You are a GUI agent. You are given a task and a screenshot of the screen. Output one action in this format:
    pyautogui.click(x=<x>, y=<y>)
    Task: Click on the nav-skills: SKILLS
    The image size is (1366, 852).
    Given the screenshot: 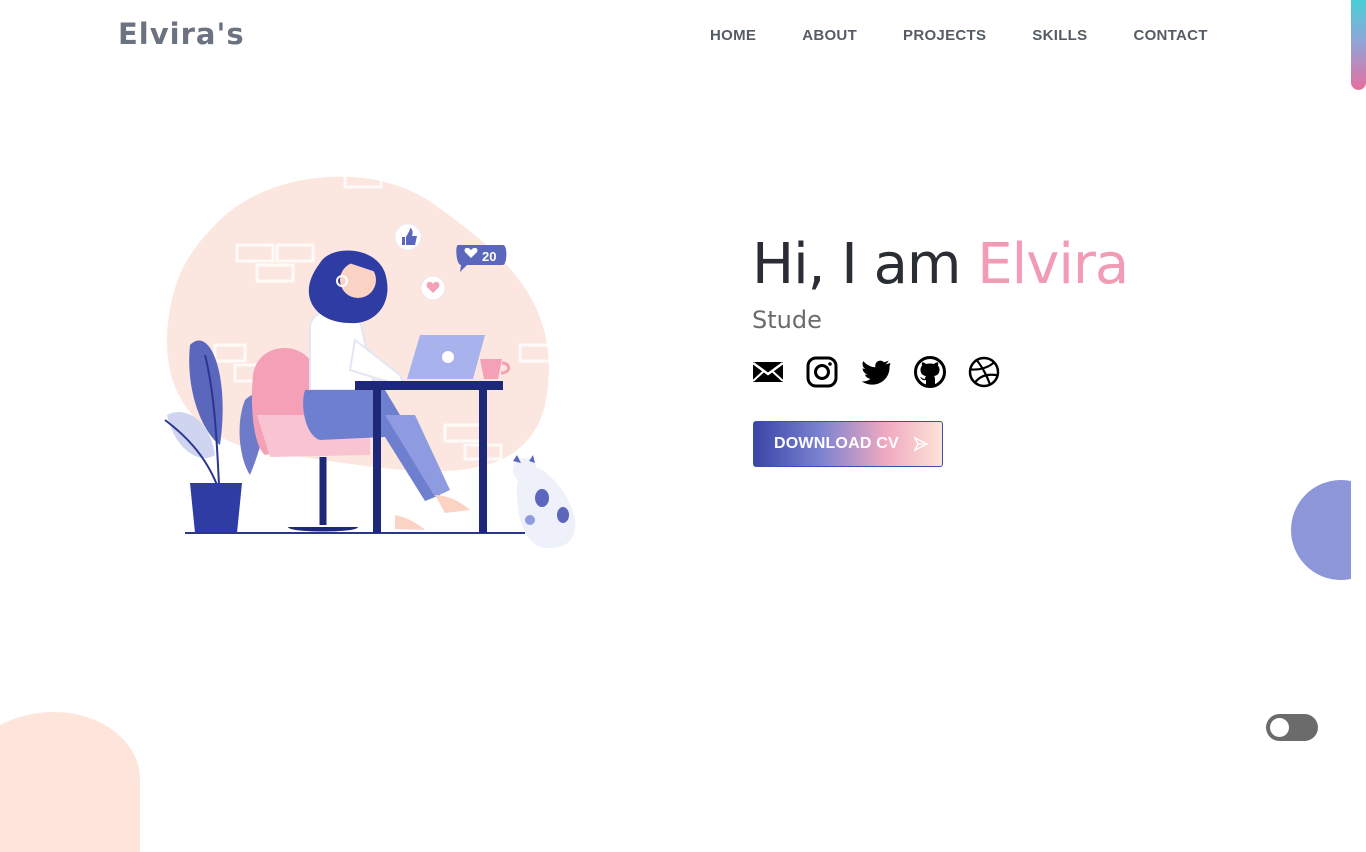 What is the action you would take?
    pyautogui.click(x=1059, y=35)
    